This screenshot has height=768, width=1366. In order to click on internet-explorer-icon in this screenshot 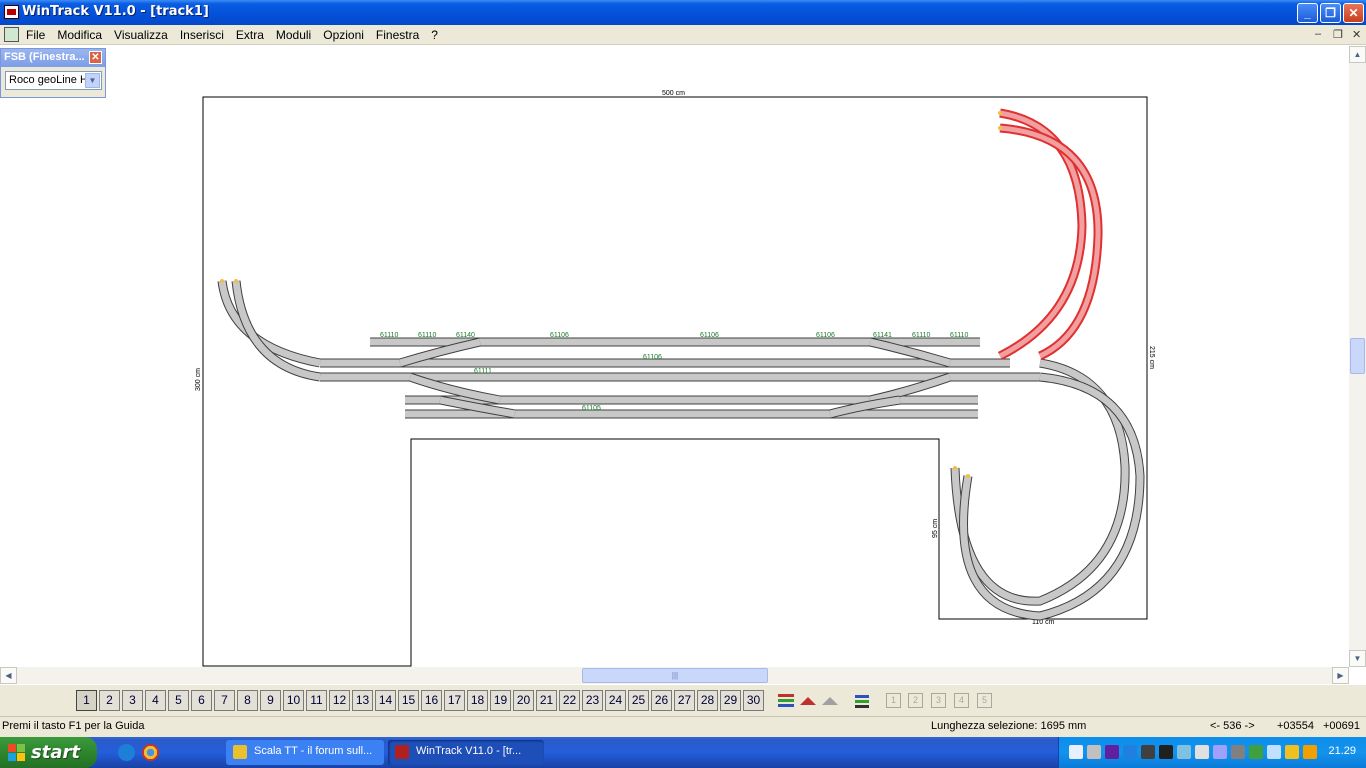, I will do `click(126, 752)`.